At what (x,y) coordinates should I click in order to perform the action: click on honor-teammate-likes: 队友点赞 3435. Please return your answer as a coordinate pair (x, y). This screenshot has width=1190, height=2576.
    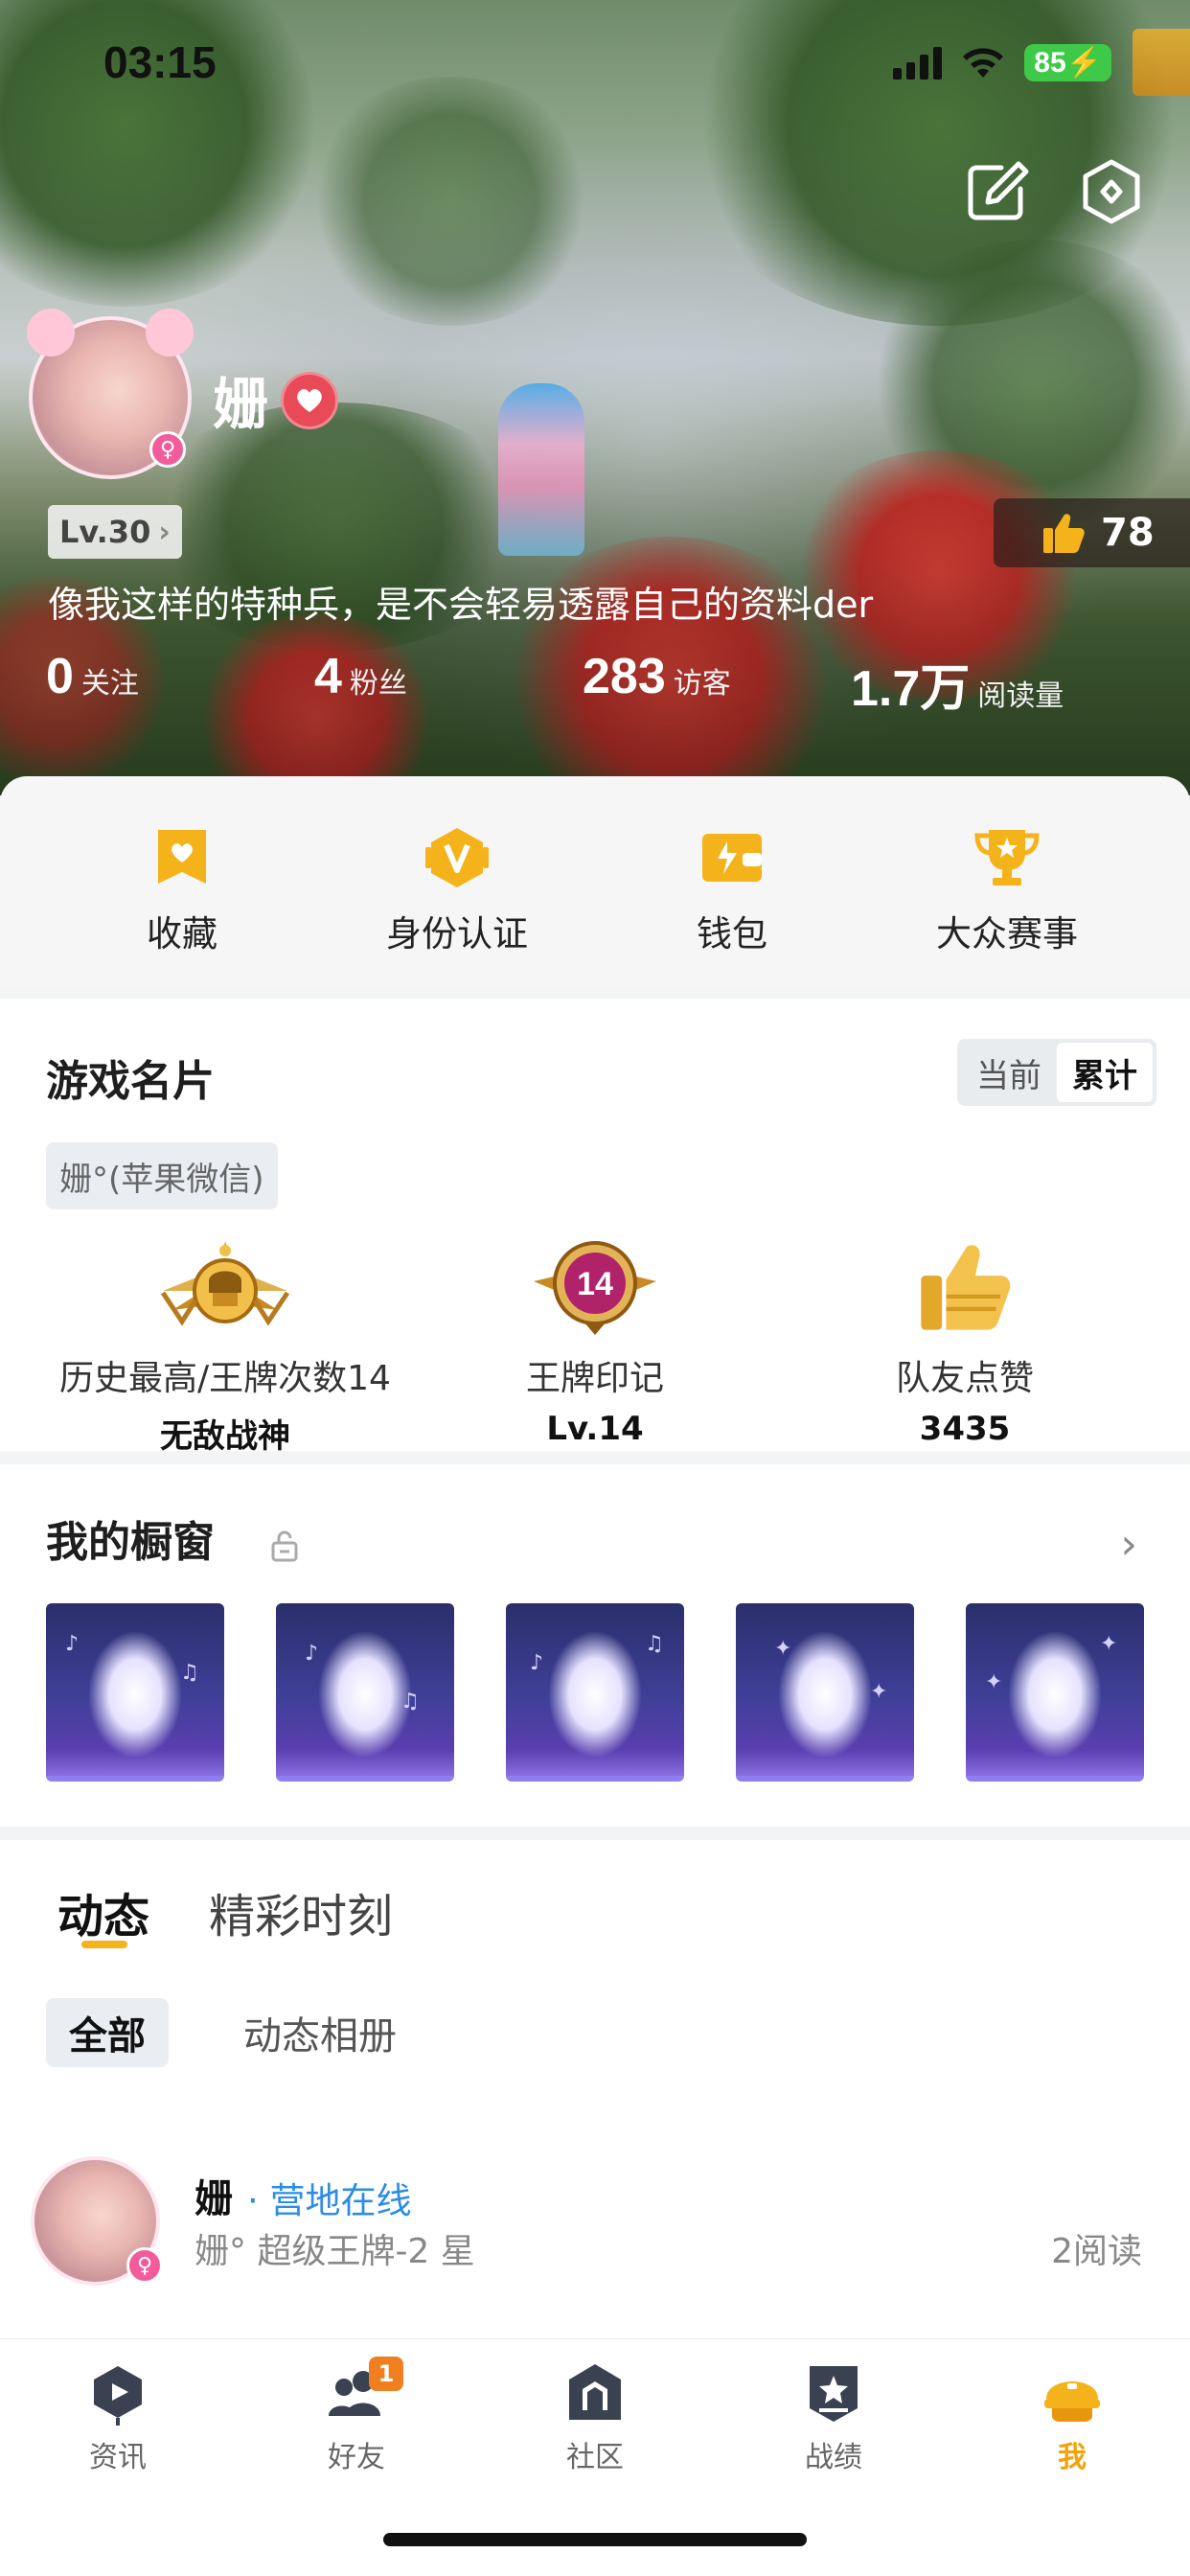
    Looking at the image, I should click on (965, 1341).